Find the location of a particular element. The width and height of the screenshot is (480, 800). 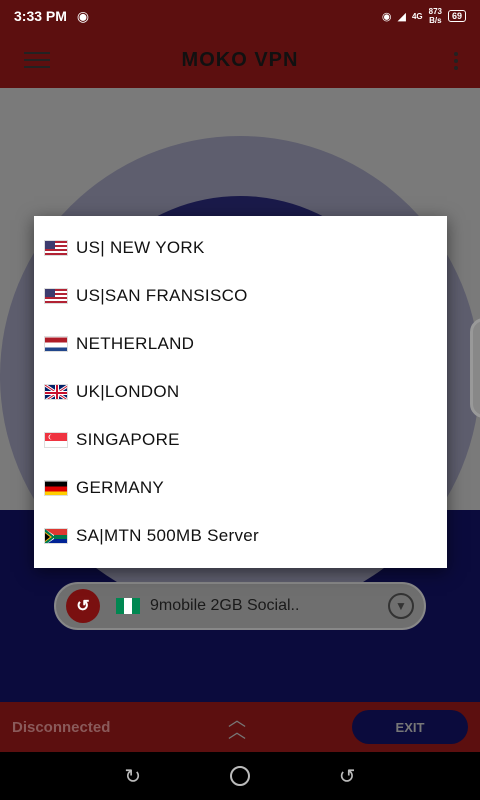

more-options-icon is located at coordinates (456, 61).